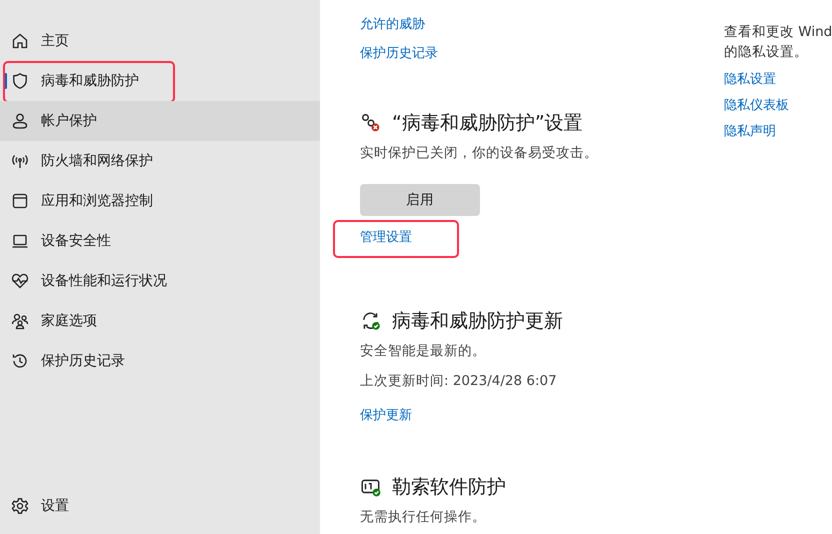 The height and width of the screenshot is (534, 832). What do you see at coordinates (20, 241) in the screenshot?
I see `laptop-icon` at bounding box center [20, 241].